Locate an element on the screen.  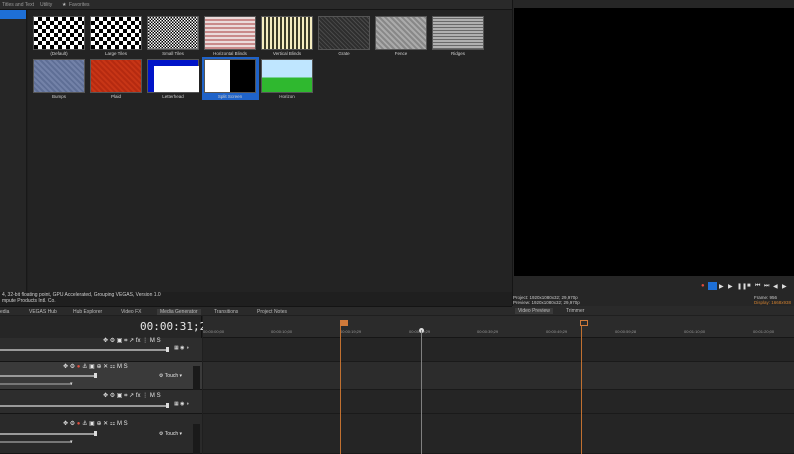
thumb-letterhead is located at coordinates (173, 76).